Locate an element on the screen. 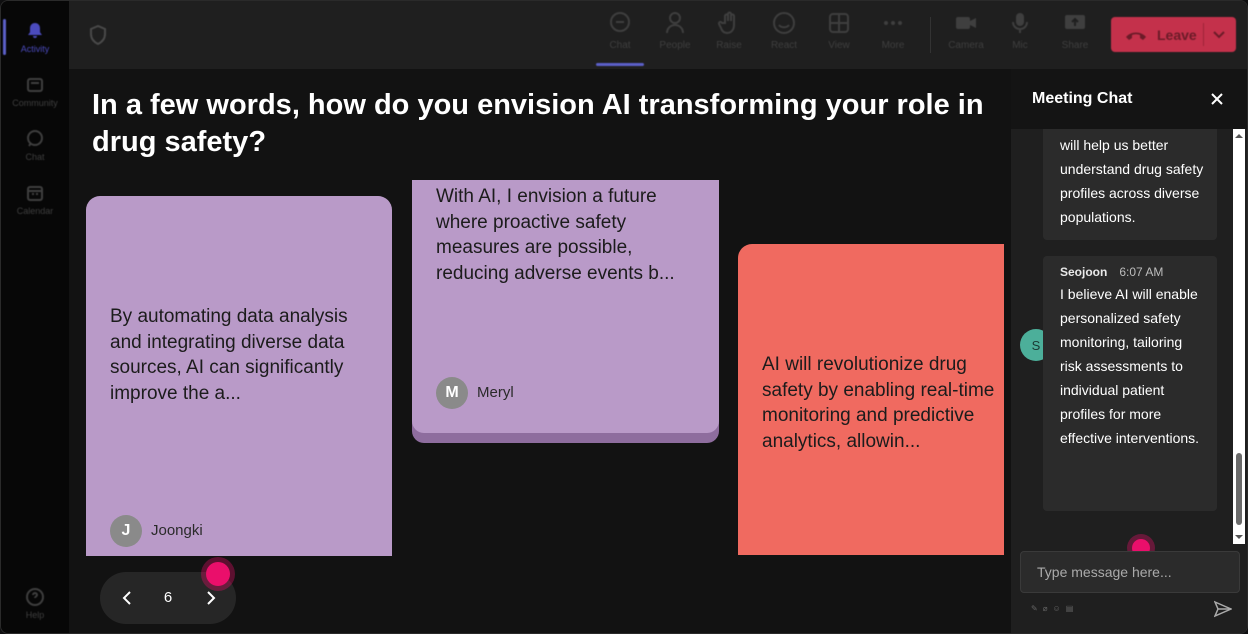 The height and width of the screenshot is (634, 1248). emoji-icon: ☺ is located at coordinates (1057, 608).